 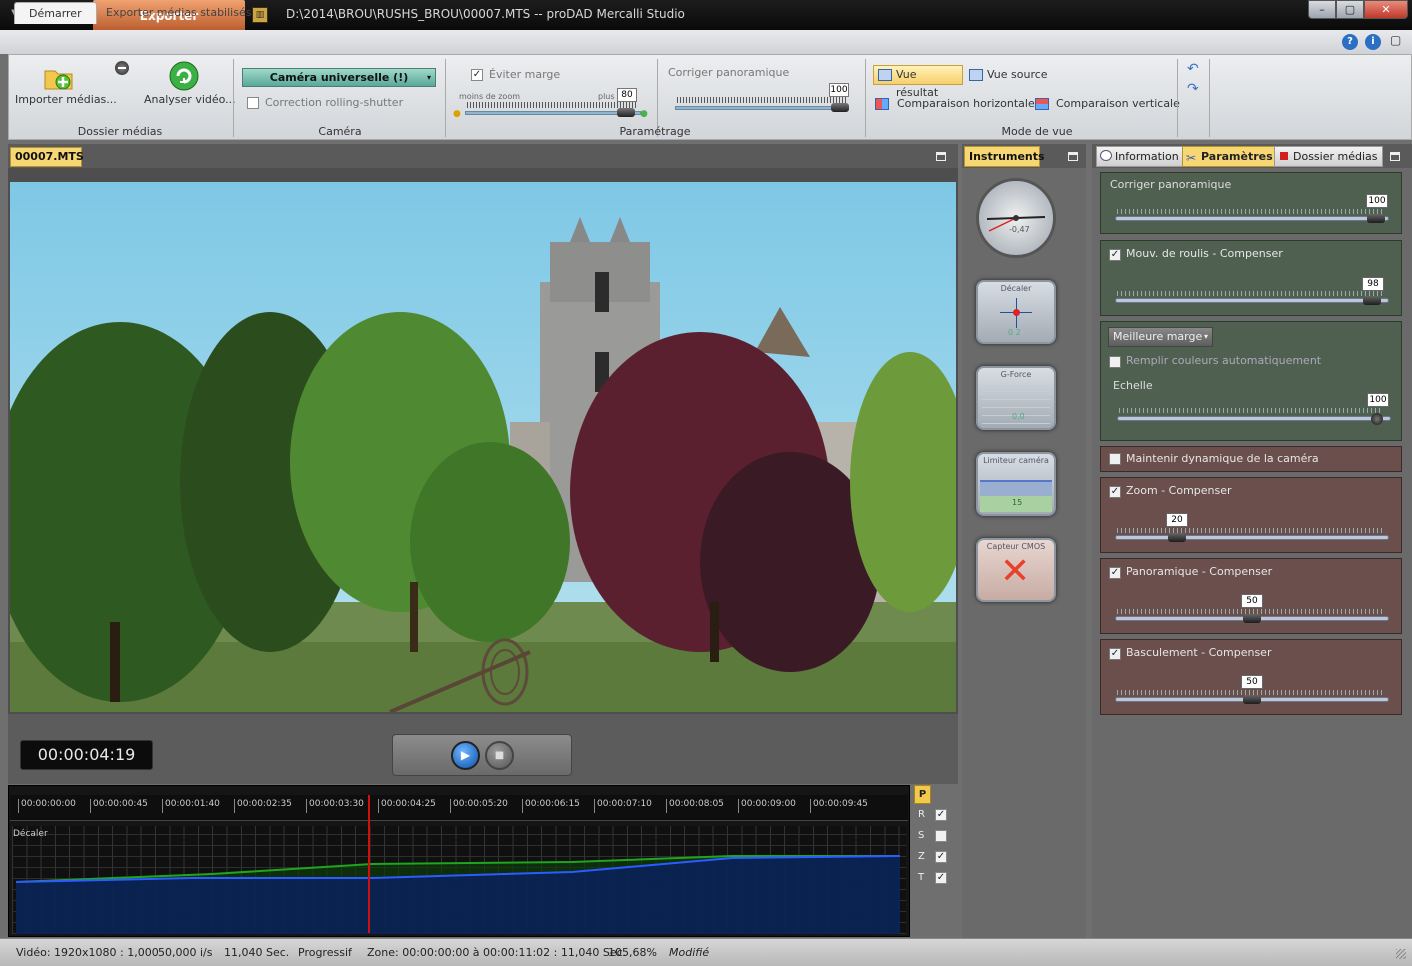 I want to click on playhead, so click(x=369, y=864).